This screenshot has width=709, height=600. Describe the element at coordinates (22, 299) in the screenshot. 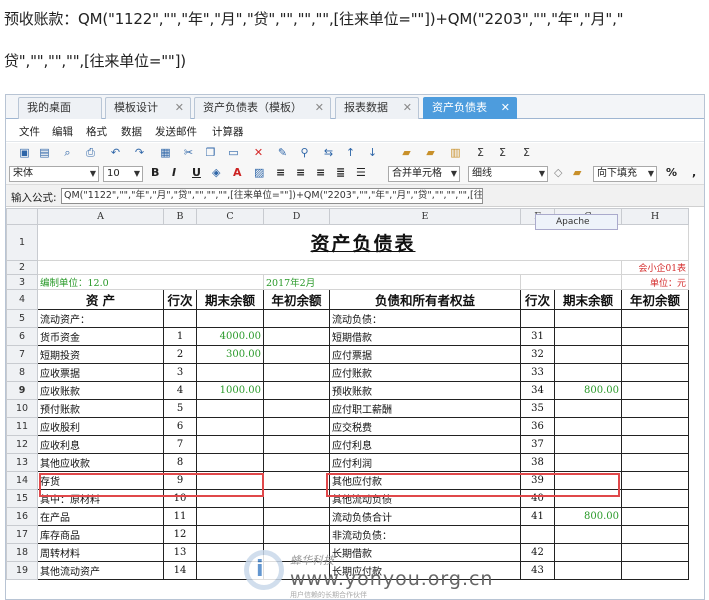

I see `row-header: 4` at that location.